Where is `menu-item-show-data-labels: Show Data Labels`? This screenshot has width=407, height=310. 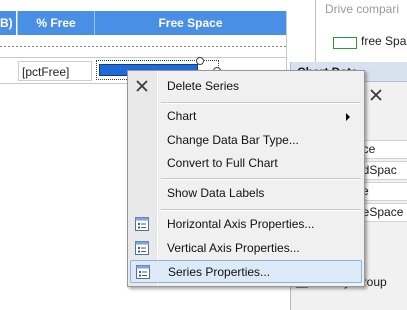 menu-item-show-data-labels: Show Data Labels is located at coordinates (246, 193).